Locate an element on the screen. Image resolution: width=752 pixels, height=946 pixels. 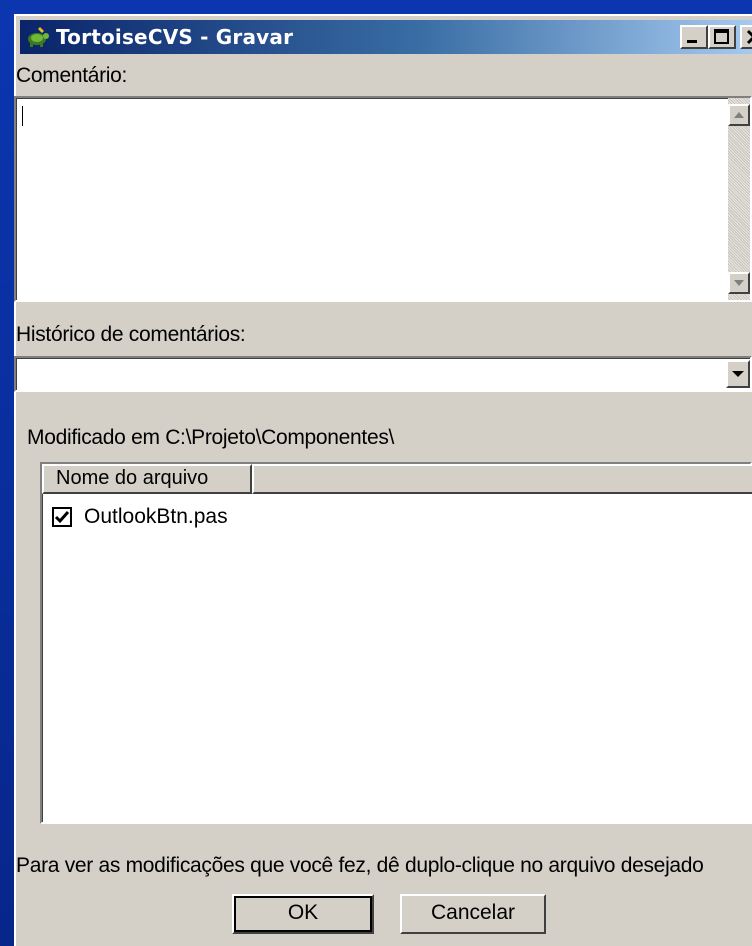
comment-scrollbar is located at coordinates (739, 199).